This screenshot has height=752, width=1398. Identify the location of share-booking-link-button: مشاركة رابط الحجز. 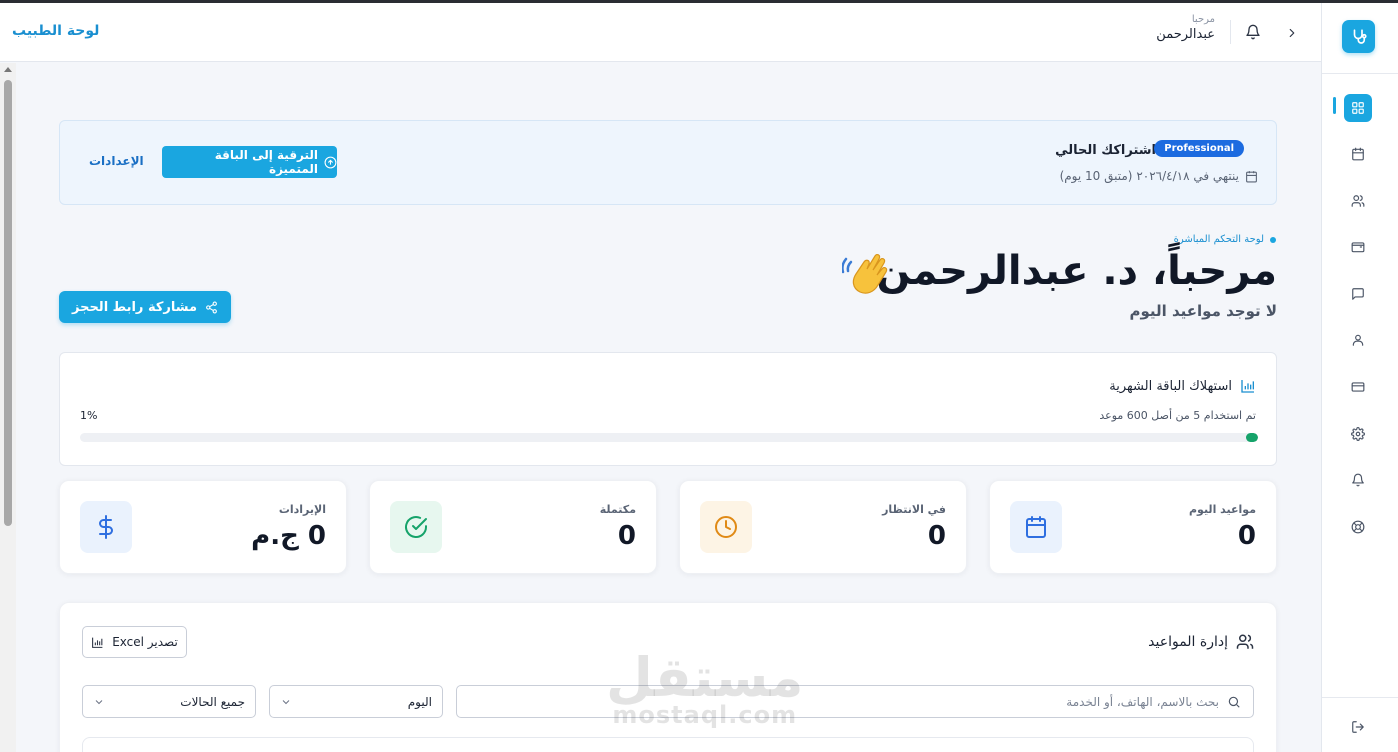
(145, 307).